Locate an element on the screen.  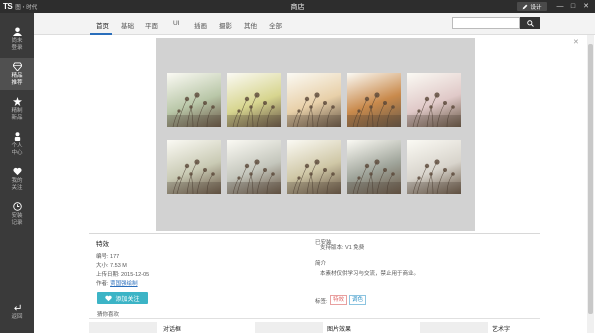
tags-label: 标签: is located at coordinates (321, 302).